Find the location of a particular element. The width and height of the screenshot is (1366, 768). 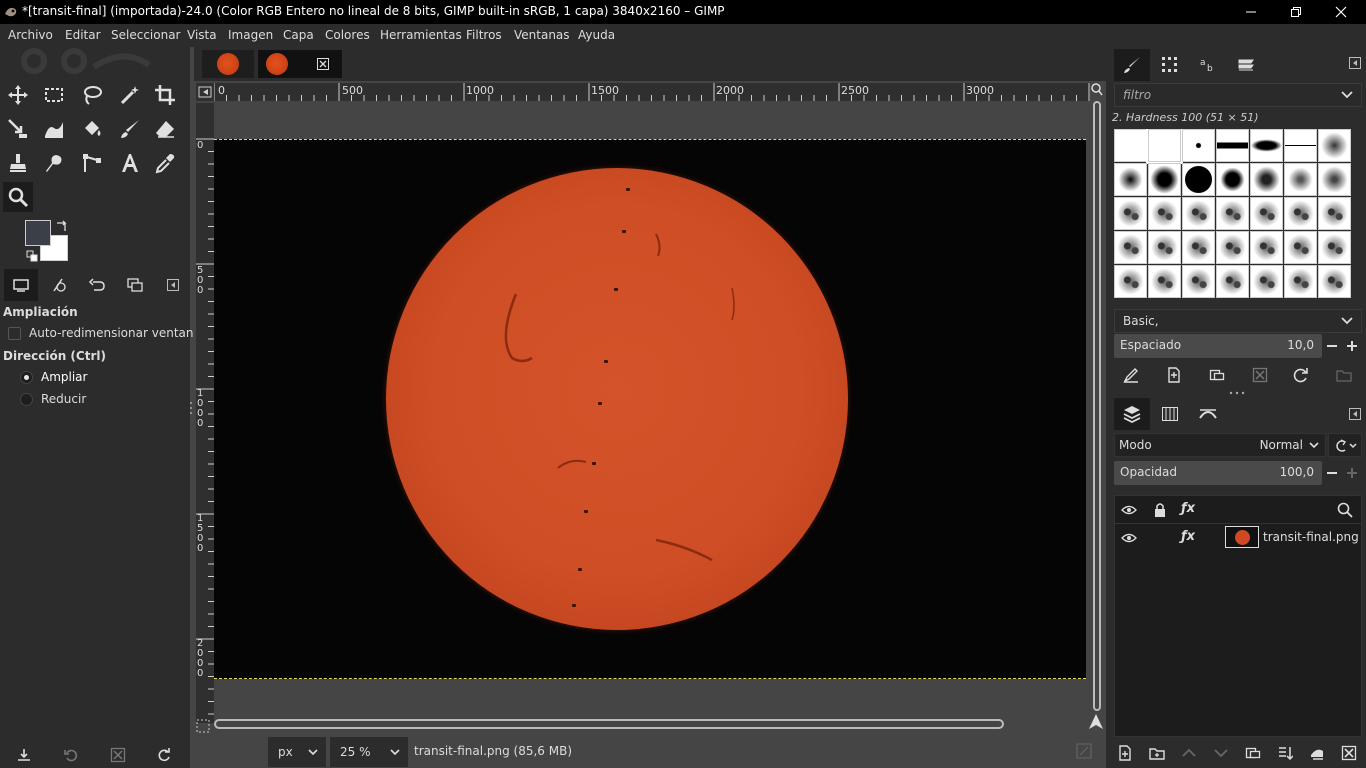

menu-vista: Vista is located at coordinates (202, 35).